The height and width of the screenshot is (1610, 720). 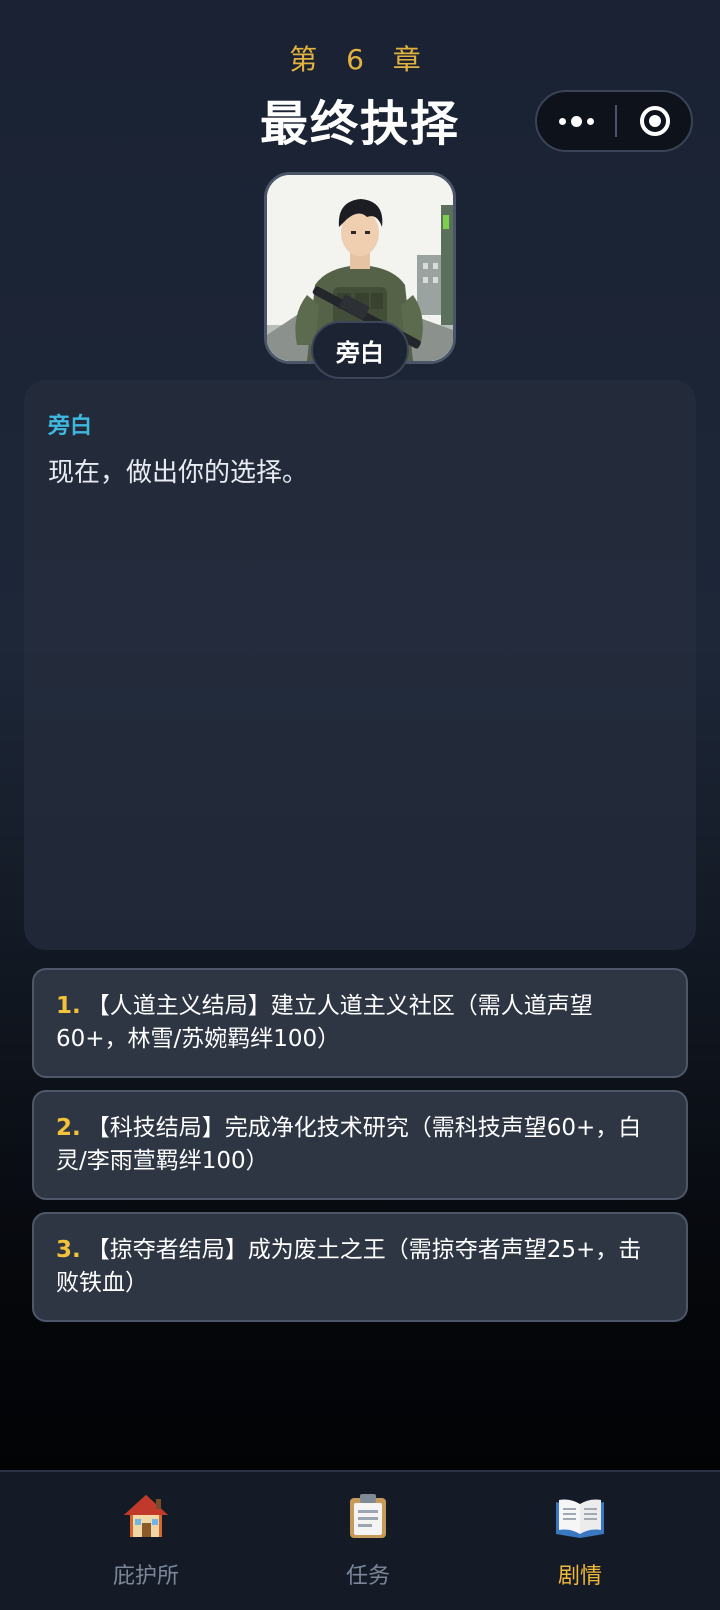 What do you see at coordinates (360, 350) in the screenshot?
I see `speaker-tag: 旁白` at bounding box center [360, 350].